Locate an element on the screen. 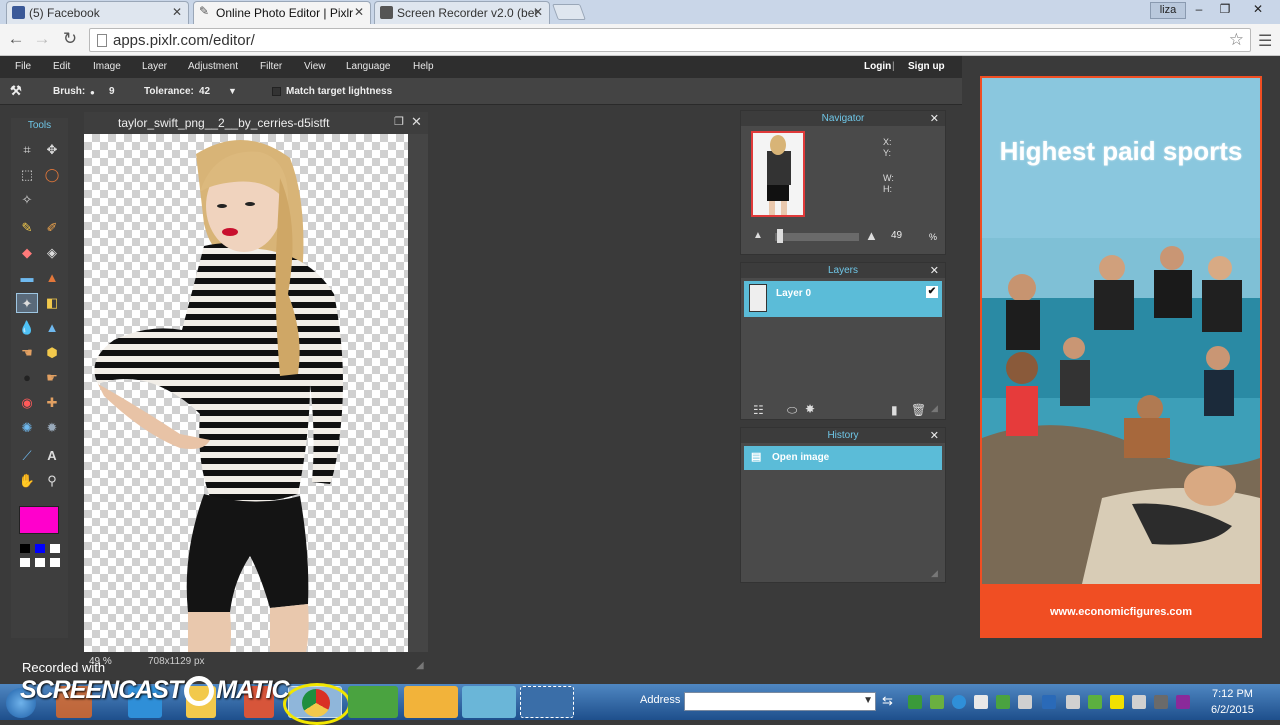 Image resolution: width=1280 pixels, height=725 pixels. volume-icon is located at coordinates (1161, 702).